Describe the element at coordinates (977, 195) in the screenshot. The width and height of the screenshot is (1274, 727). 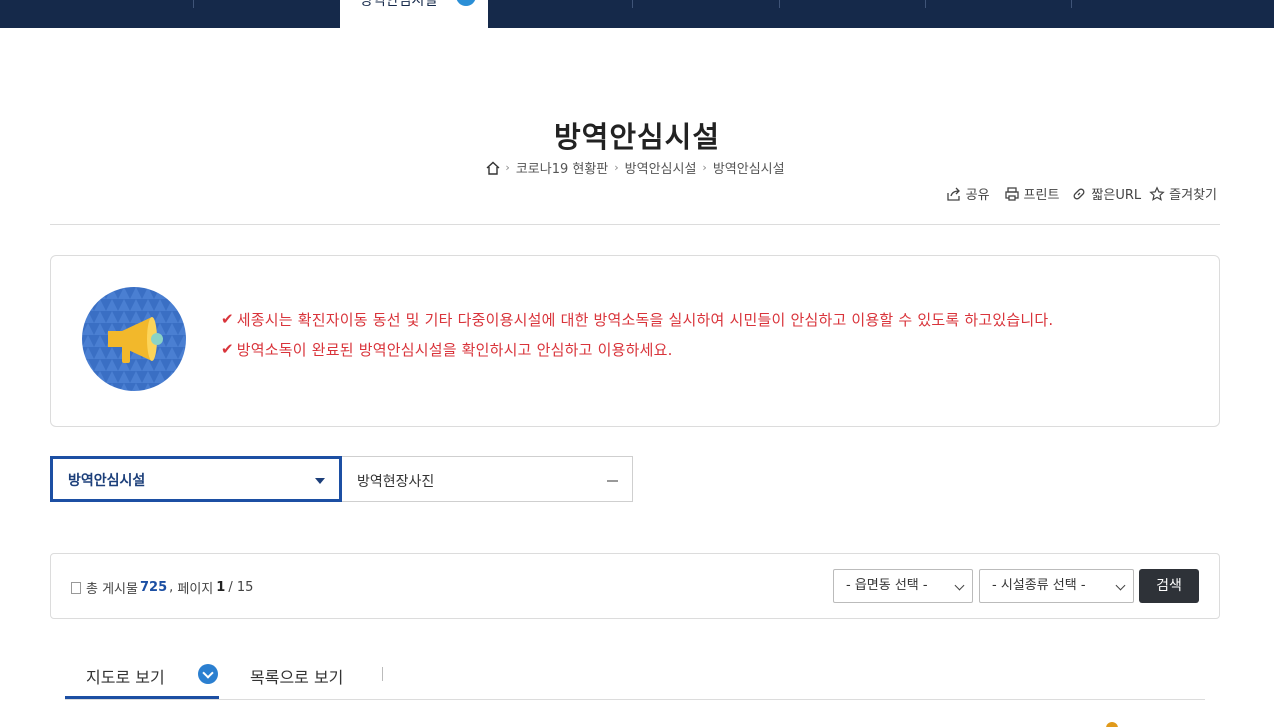
I see `share-label: 공유` at that location.